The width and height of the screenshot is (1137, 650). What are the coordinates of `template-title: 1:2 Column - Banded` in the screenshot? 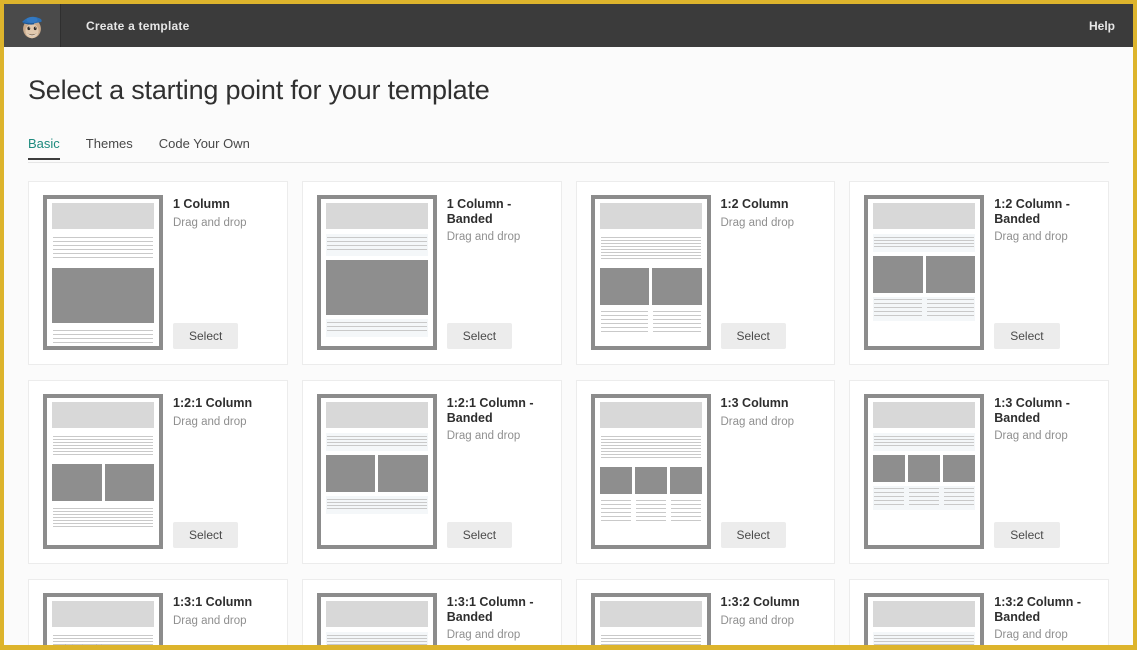 It's located at (1032, 211).